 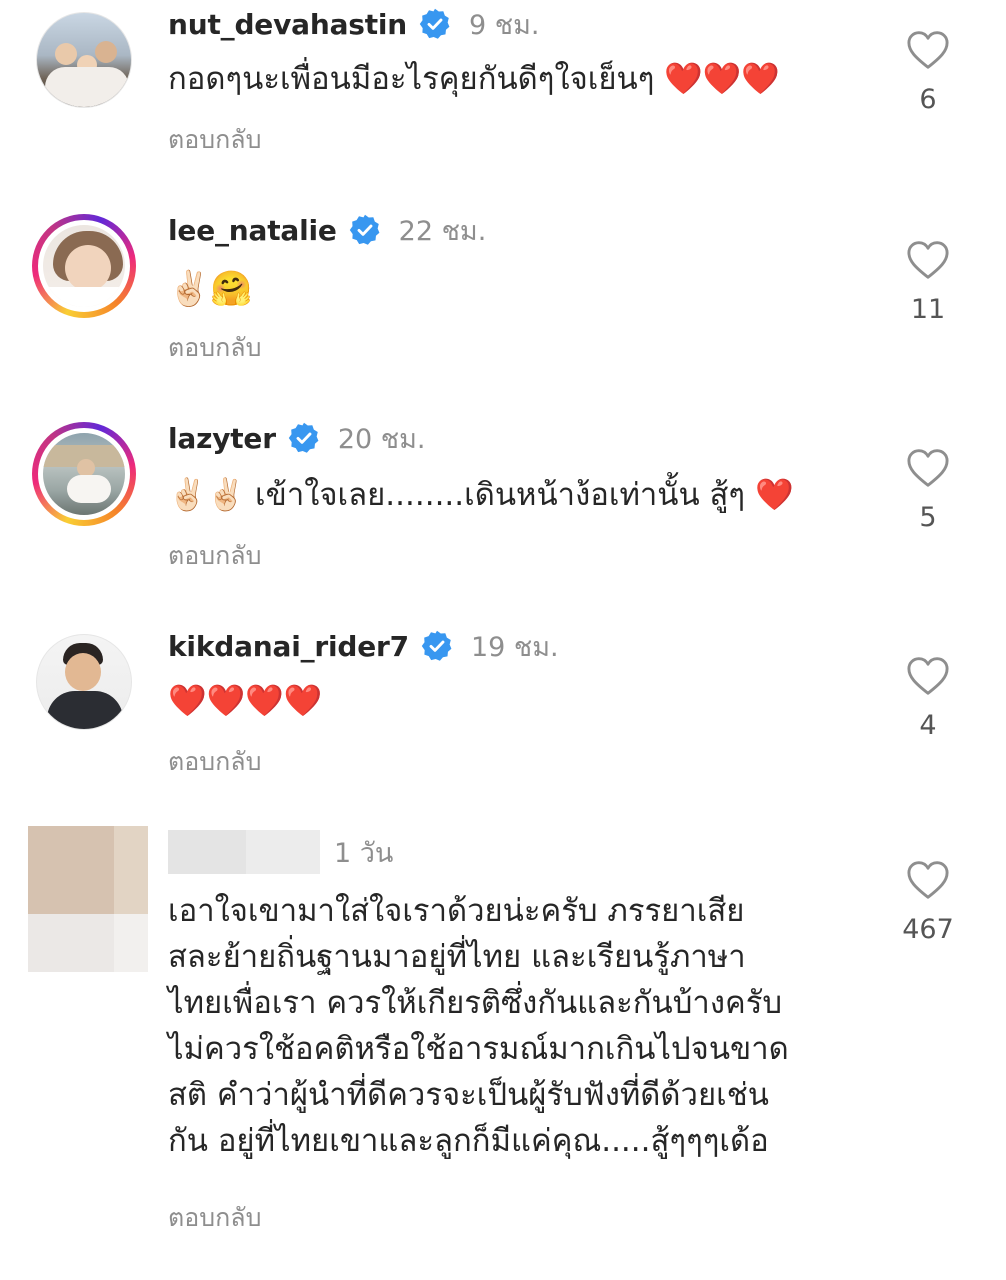 I want to click on username-redacted, so click(x=244, y=852).